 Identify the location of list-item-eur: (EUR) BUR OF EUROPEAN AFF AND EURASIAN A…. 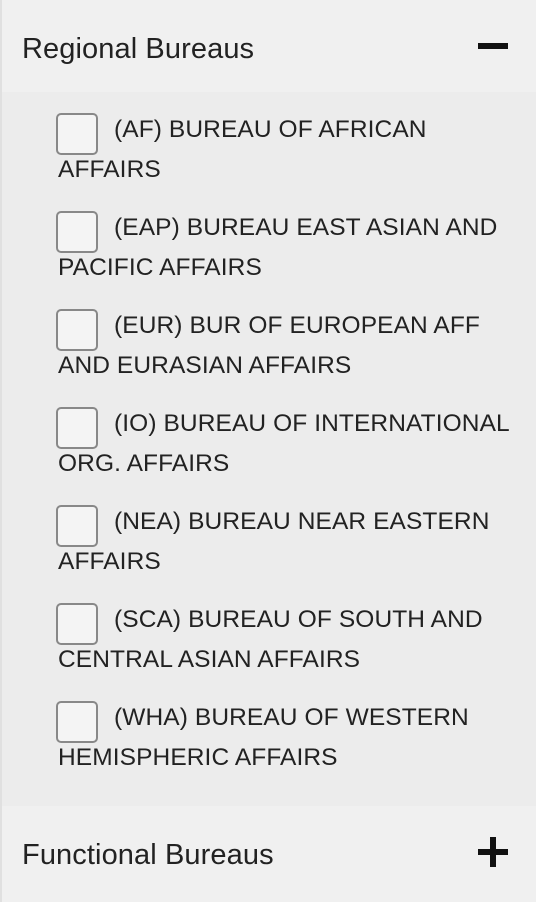
(269, 355).